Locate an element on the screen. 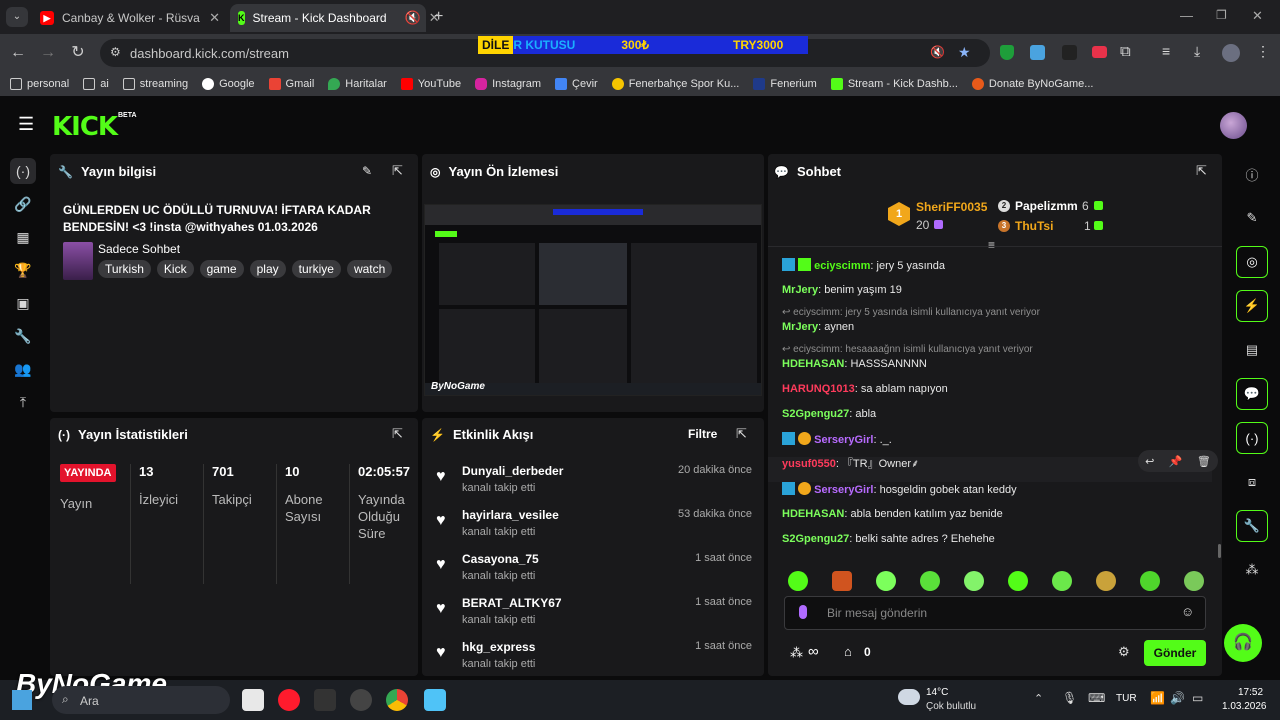  opera-icon is located at coordinates (289, 700).